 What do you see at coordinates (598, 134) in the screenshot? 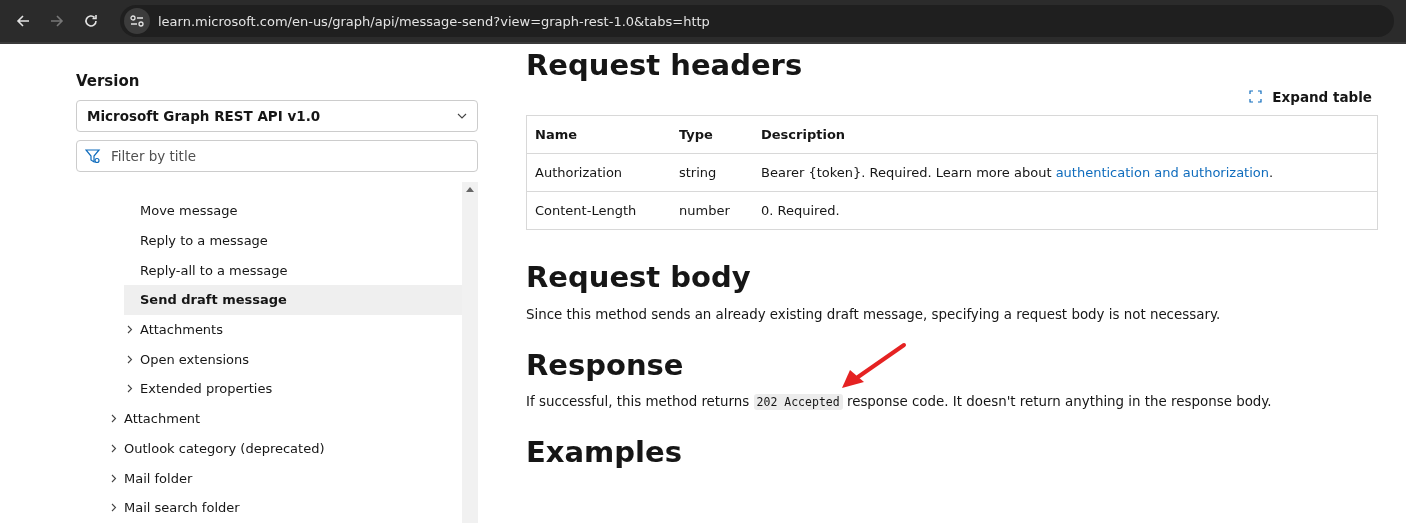
I see `column-header: Name` at bounding box center [598, 134].